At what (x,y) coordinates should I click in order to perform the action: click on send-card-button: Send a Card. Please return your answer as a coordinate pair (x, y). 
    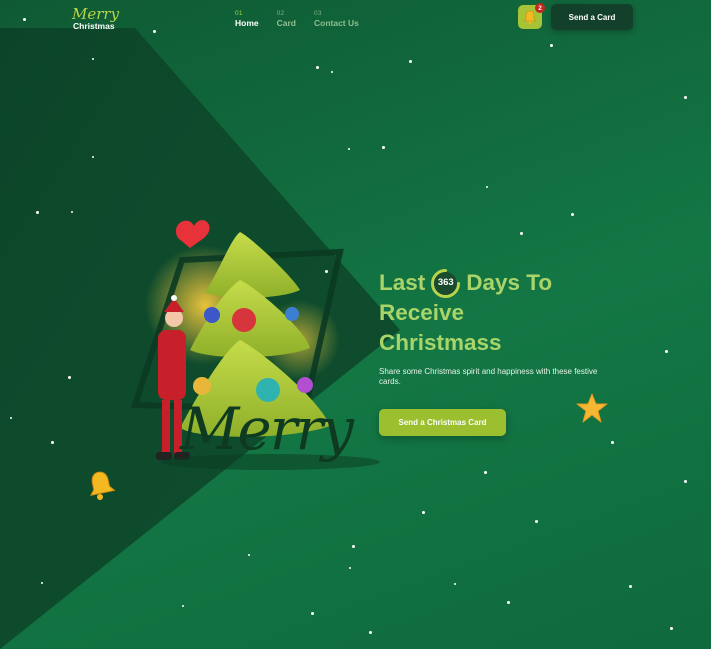
    Looking at the image, I should click on (592, 17).